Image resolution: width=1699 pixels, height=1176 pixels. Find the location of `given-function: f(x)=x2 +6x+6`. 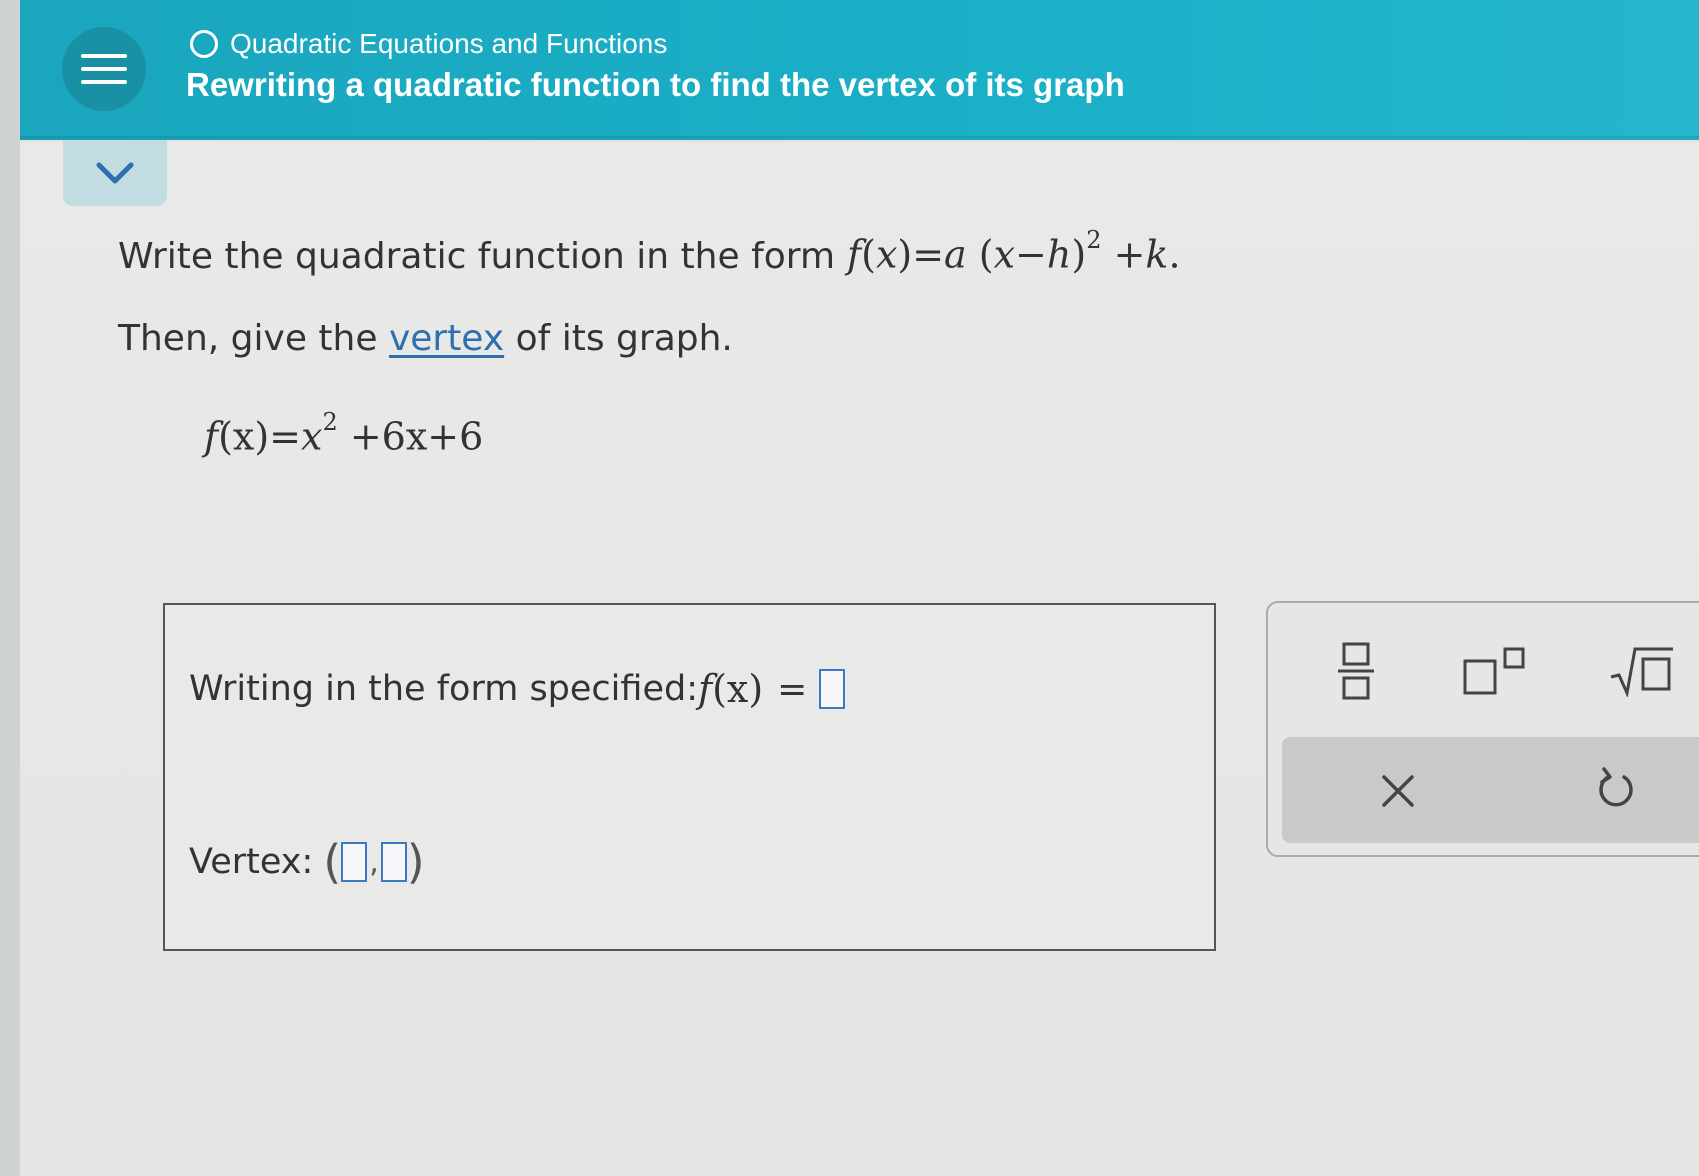

given-function: f(x)=x2 +6x+6 is located at coordinates (344, 433).